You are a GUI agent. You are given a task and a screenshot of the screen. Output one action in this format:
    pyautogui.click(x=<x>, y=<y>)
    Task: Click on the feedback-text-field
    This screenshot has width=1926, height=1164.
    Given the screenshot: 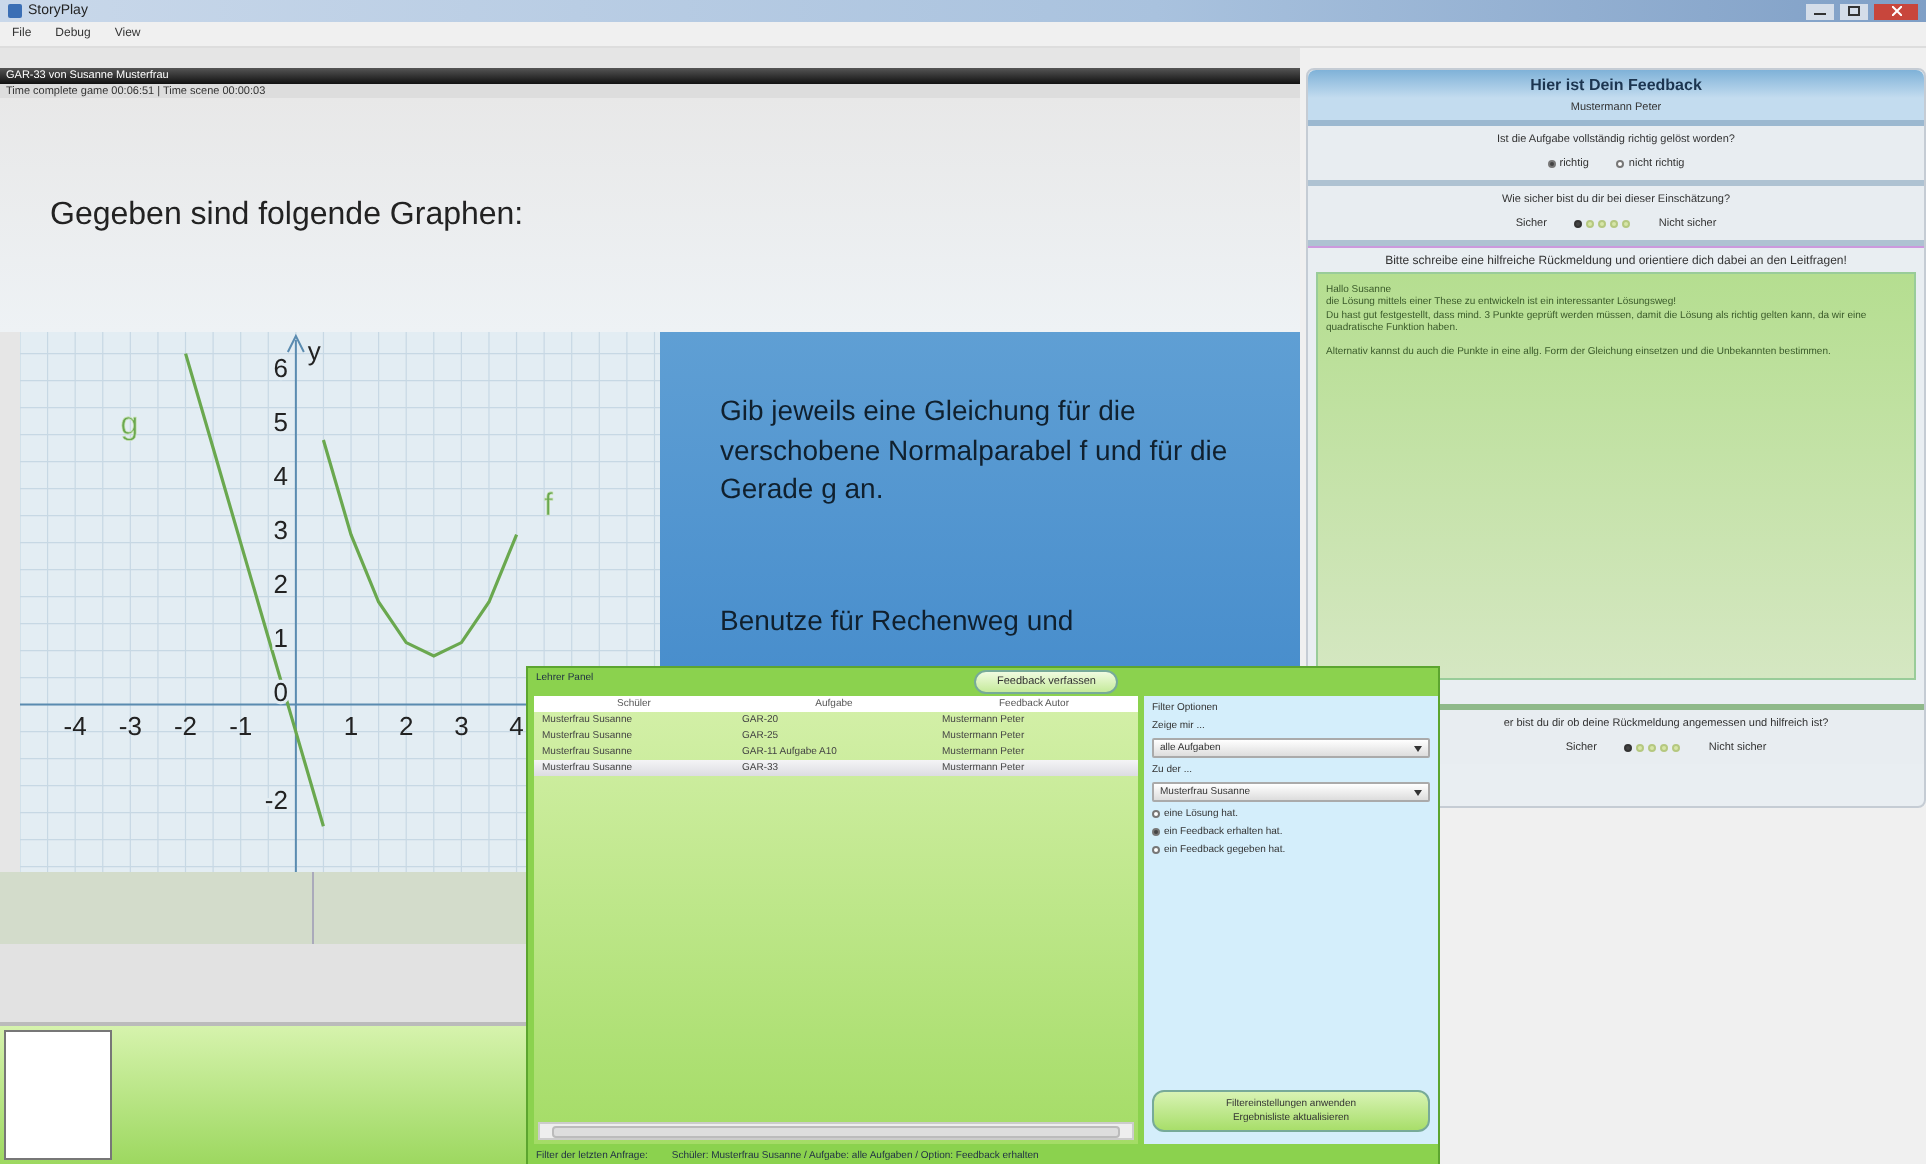 What is the action you would take?
    pyautogui.click(x=1616, y=476)
    